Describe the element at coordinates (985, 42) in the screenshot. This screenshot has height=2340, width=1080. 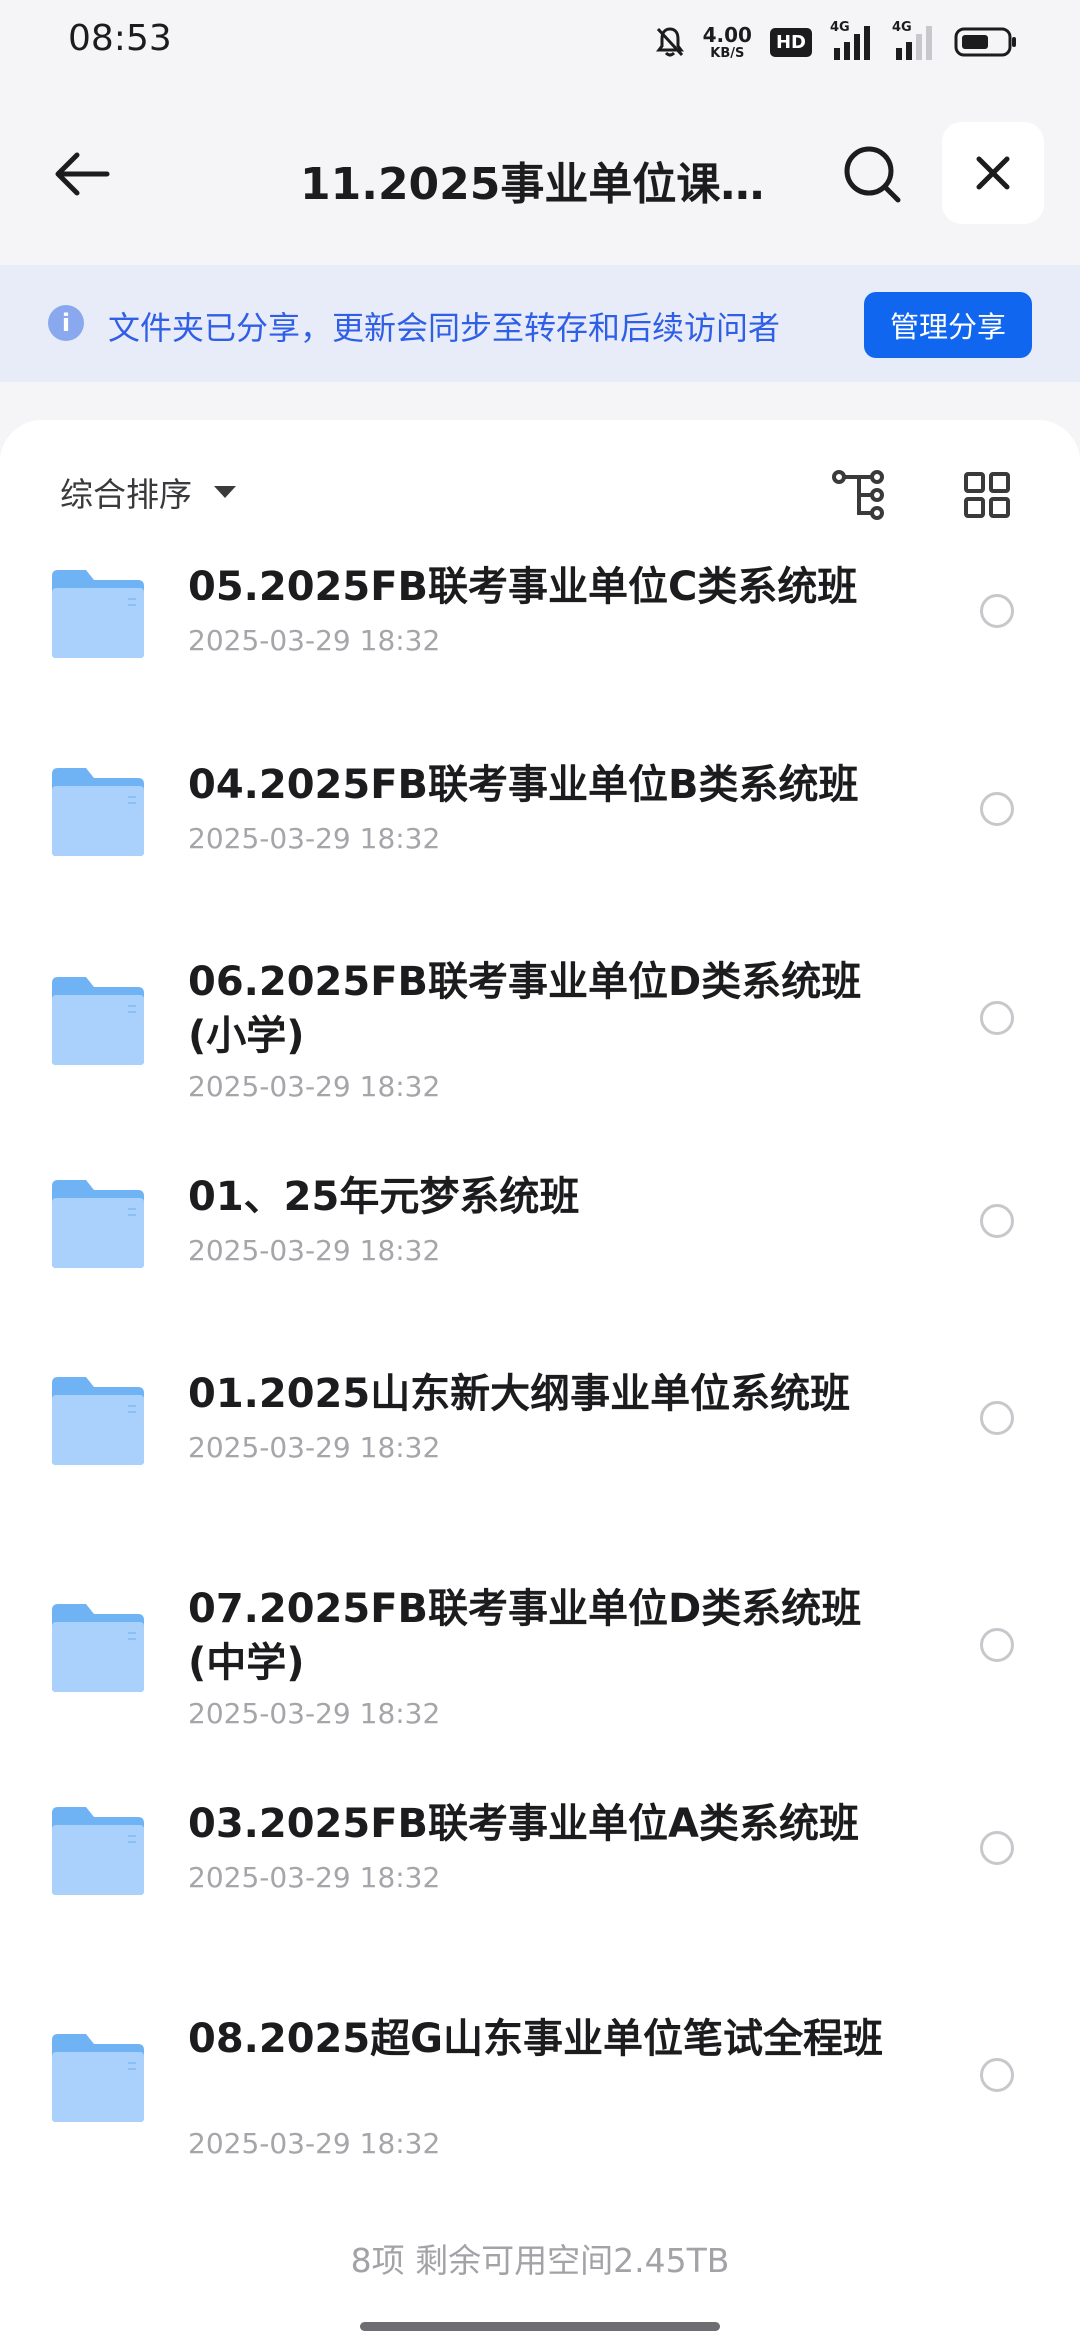
I see `battery-icon` at that location.